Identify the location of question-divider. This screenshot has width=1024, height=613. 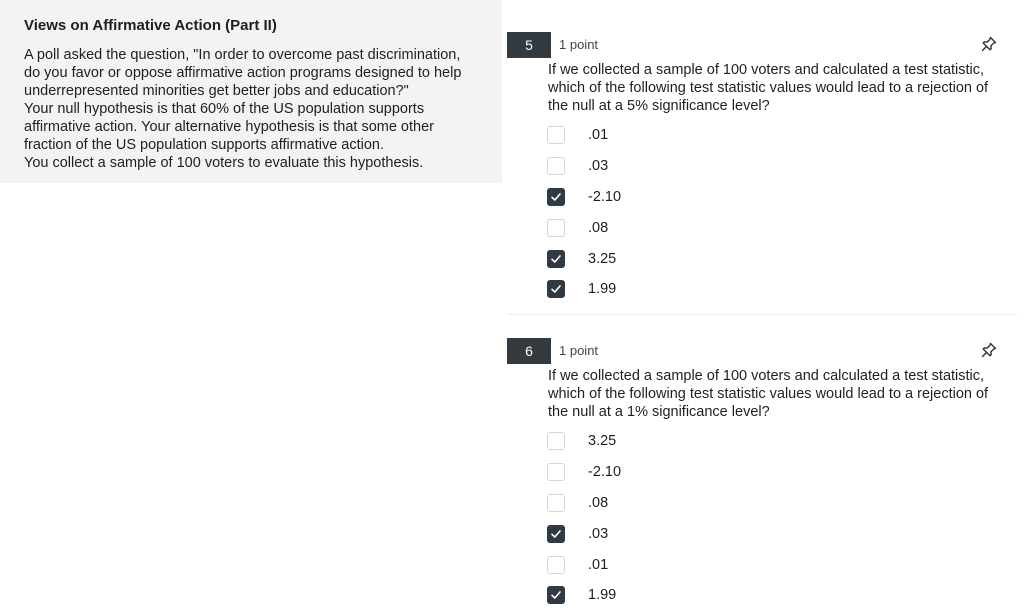
(762, 314).